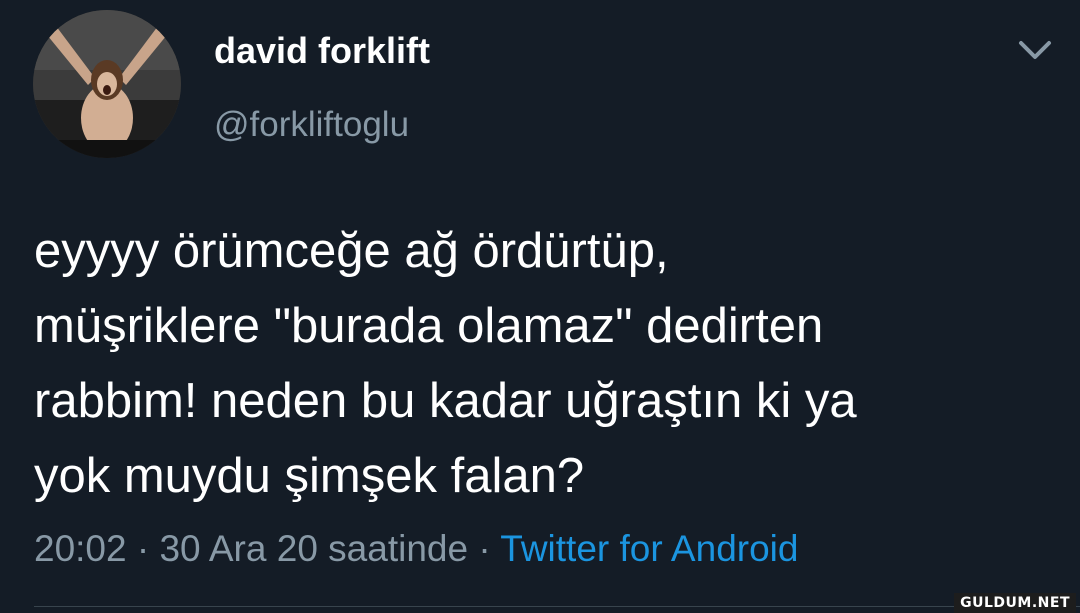 The width and height of the screenshot is (1080, 613). Describe the element at coordinates (313, 548) in the screenshot. I see `tweet-date: 30 Ara 20 saatinde` at that location.